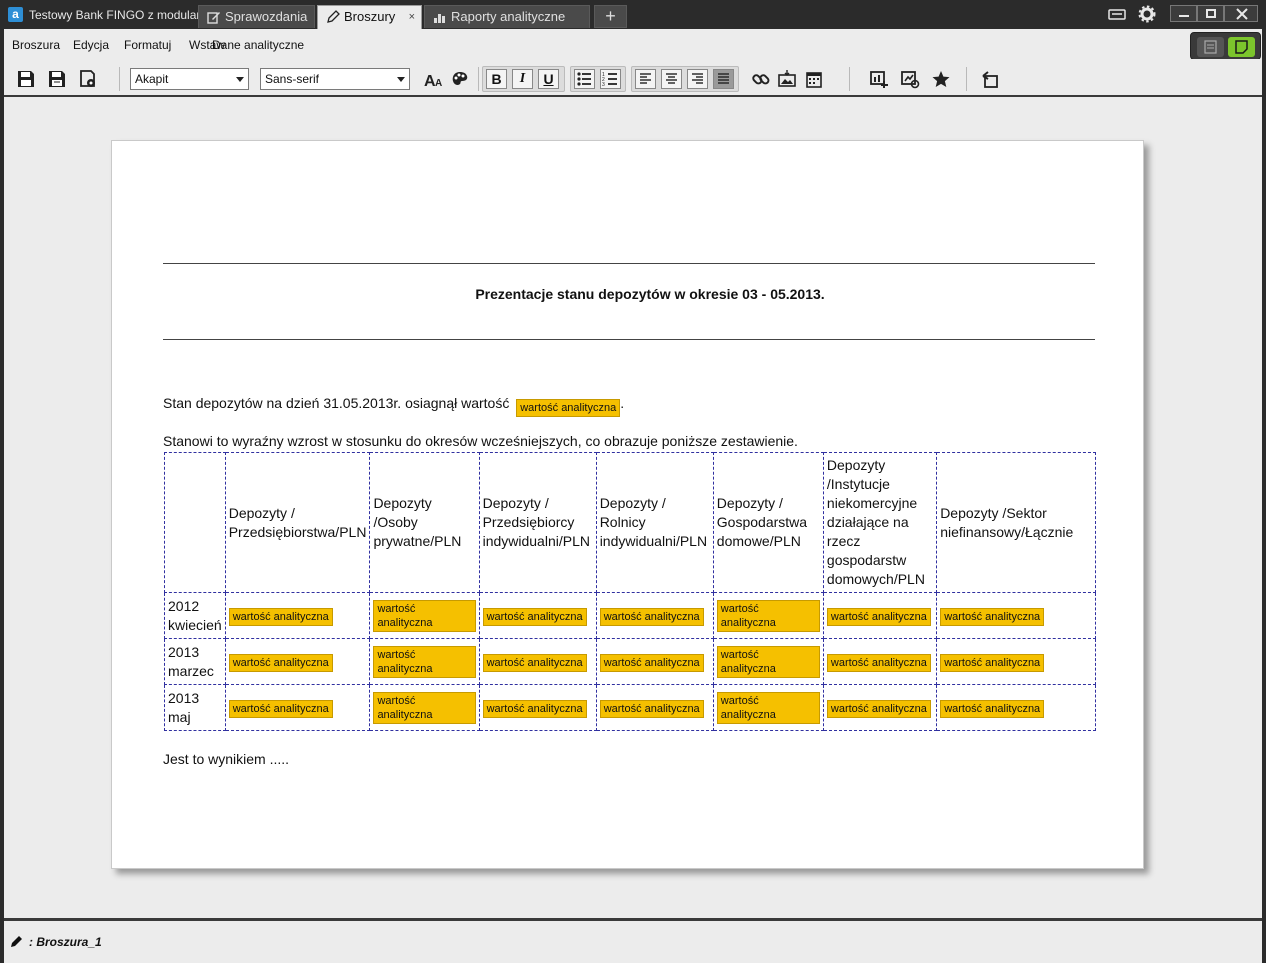 Image resolution: width=1266 pixels, height=963 pixels. I want to click on align-right-button, so click(697, 79).